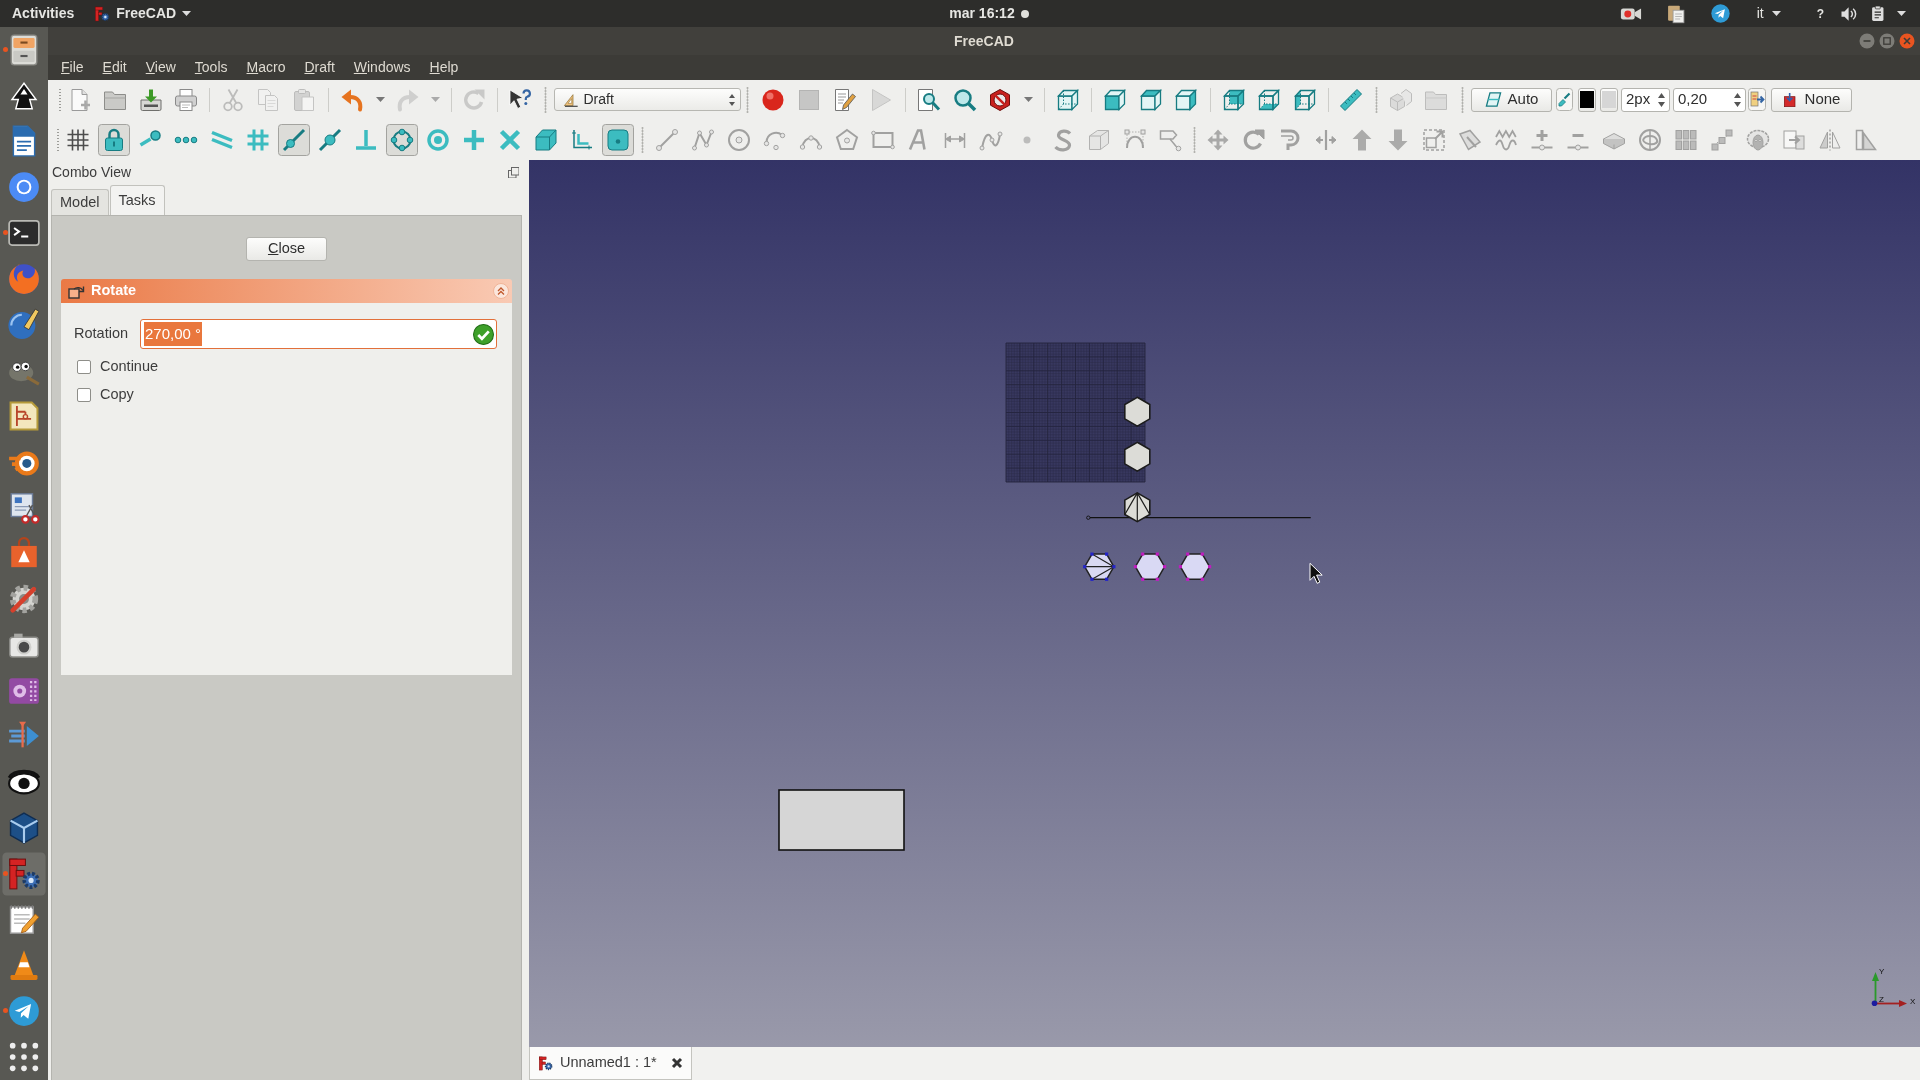 The image size is (1920, 1080). Describe the element at coordinates (1351, 99) in the screenshot. I see `ruler-icon` at that location.